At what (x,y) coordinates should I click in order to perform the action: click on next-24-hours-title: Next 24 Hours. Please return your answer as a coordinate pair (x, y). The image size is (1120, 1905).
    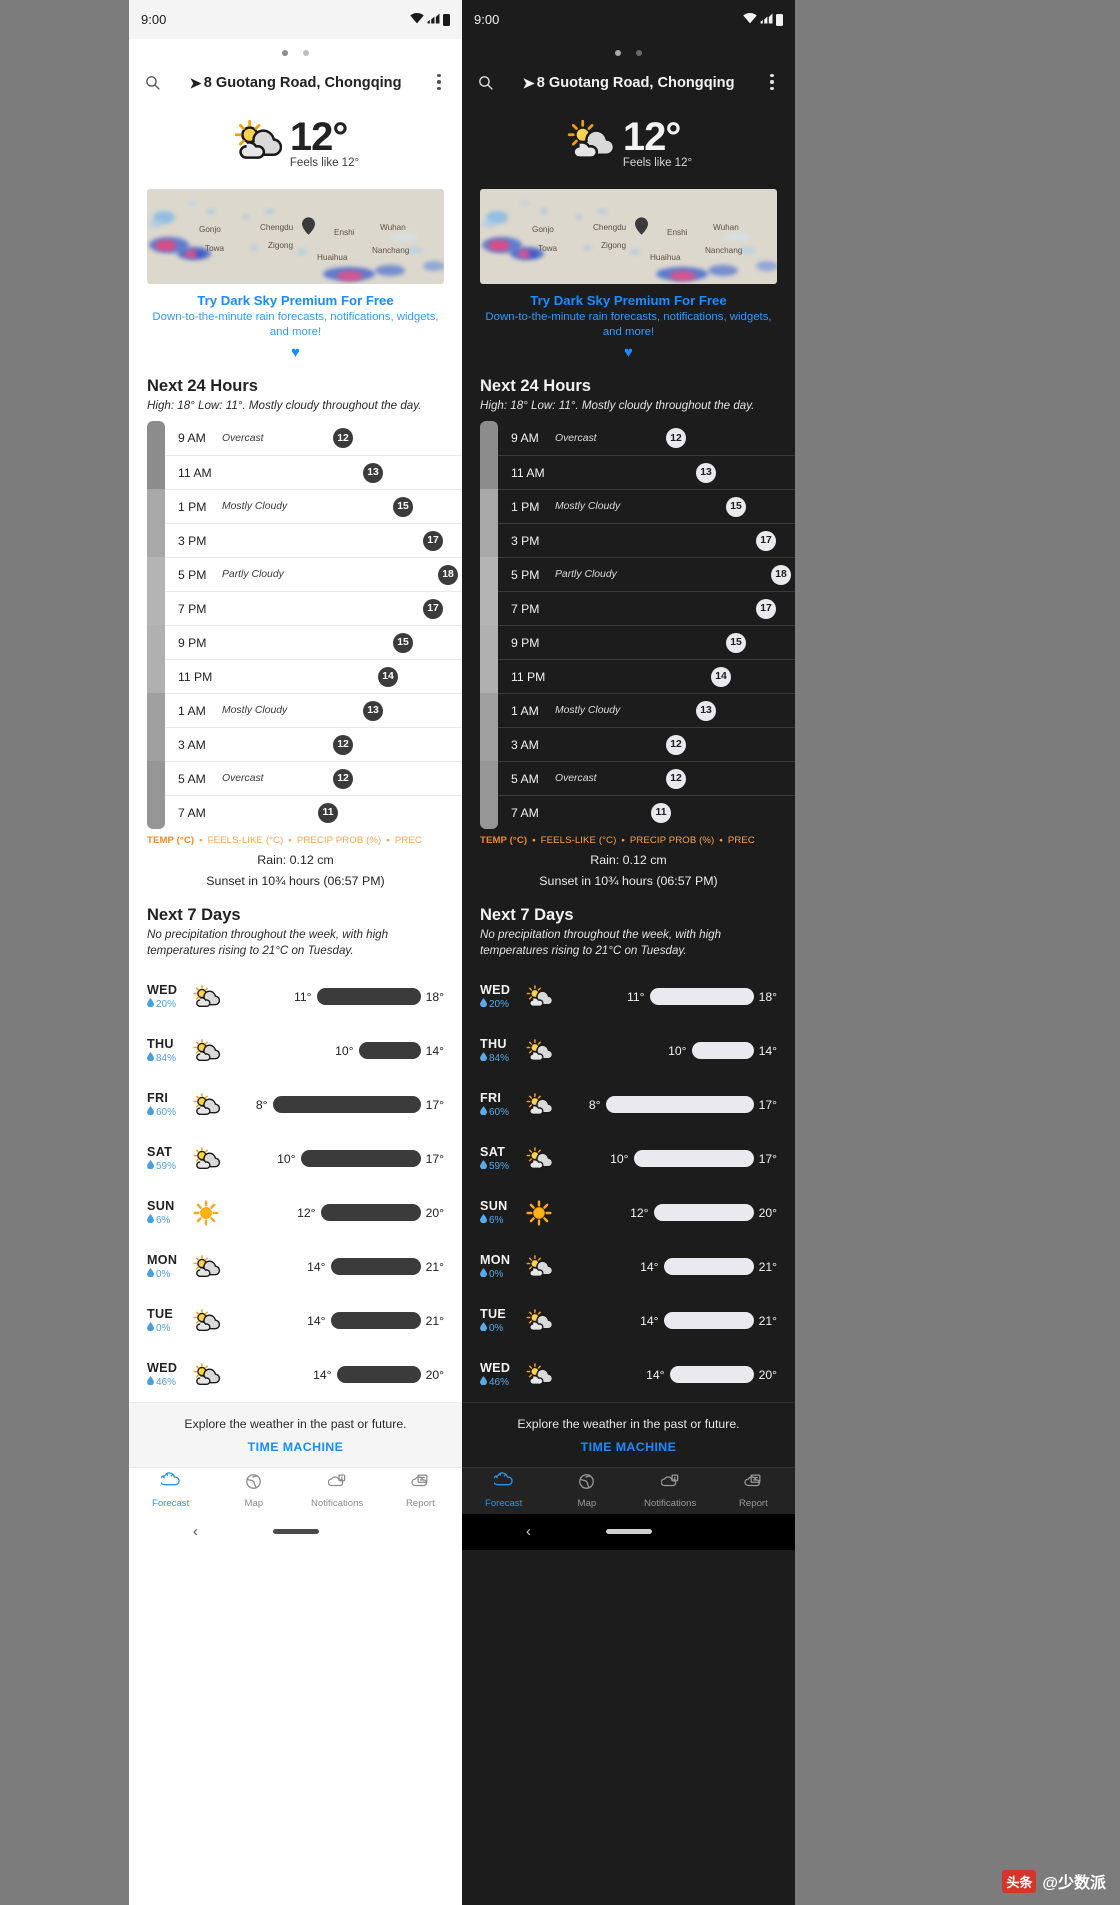
    Looking at the image, I should click on (202, 386).